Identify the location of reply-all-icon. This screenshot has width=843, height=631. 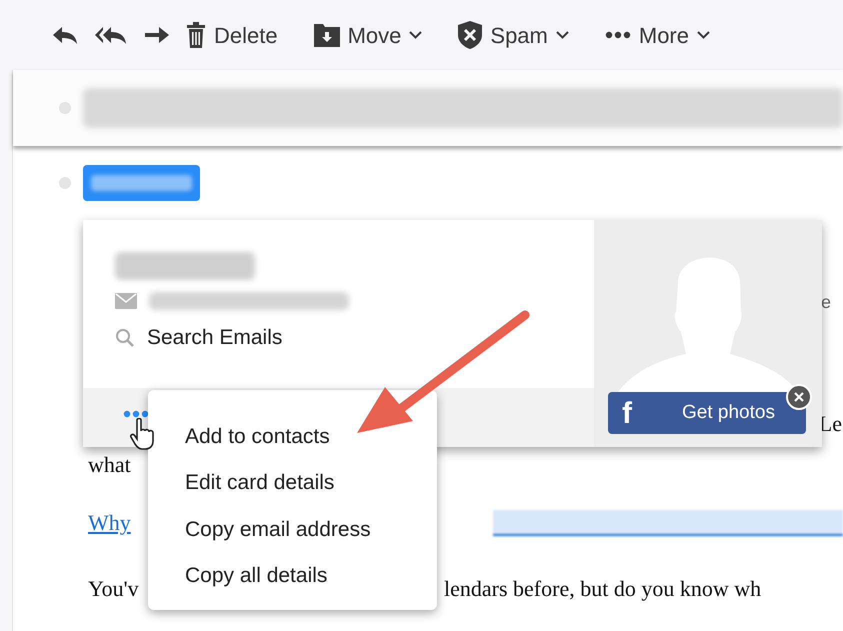
(111, 35).